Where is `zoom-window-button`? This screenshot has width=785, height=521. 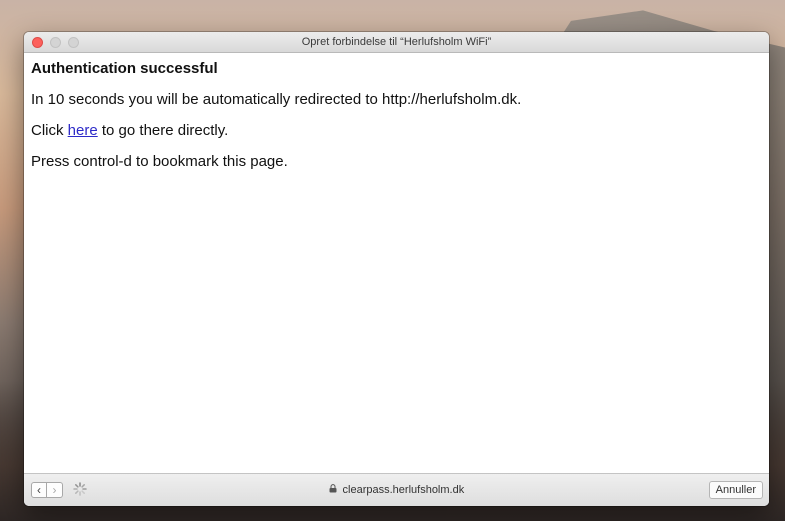 zoom-window-button is located at coordinates (73, 42).